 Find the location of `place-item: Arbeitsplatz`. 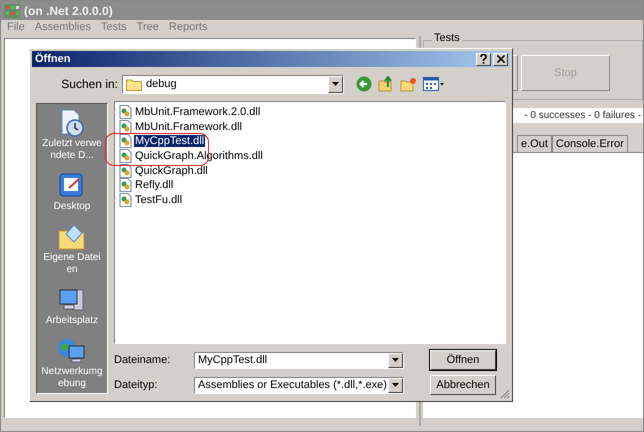

place-item: Arbeitsplatz is located at coordinates (72, 306).